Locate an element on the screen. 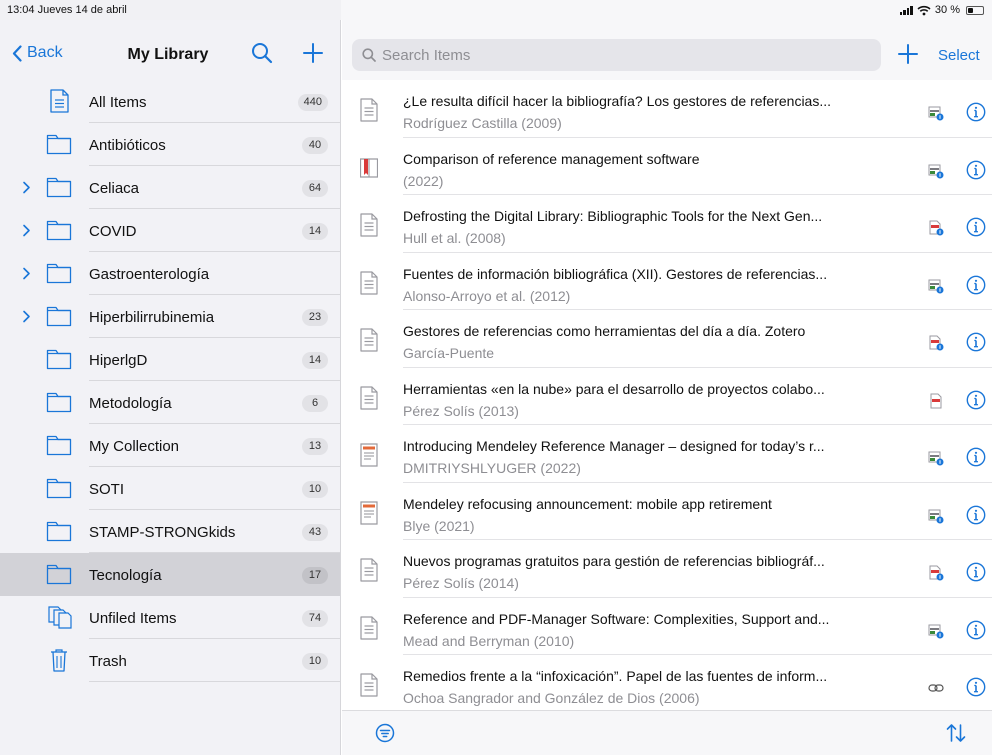  collection-label: COVID is located at coordinates (113, 231).